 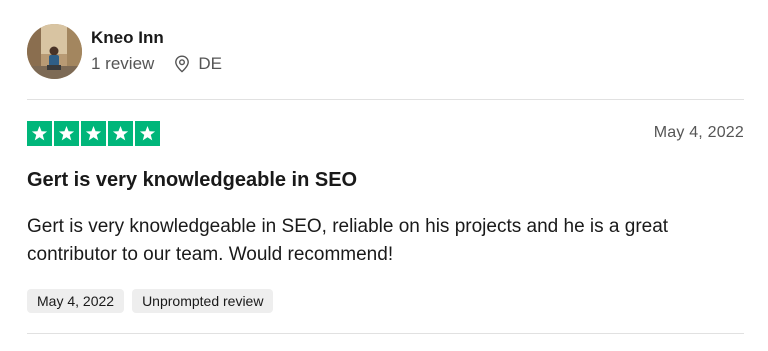 I want to click on unprompted-review-tag: Unprompted review, so click(x=203, y=301).